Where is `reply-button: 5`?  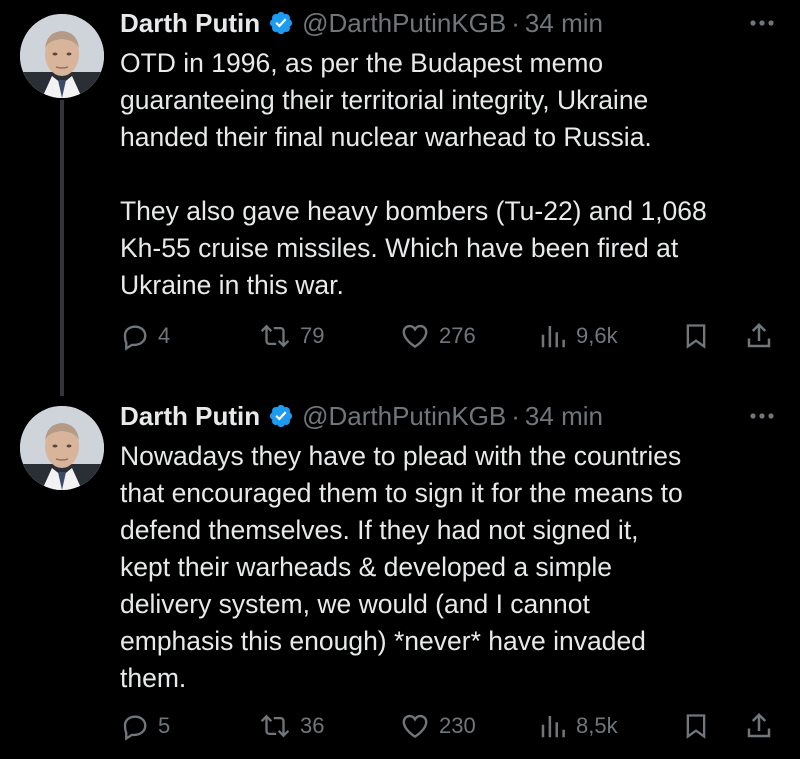 reply-button: 5 is located at coordinates (145, 726).